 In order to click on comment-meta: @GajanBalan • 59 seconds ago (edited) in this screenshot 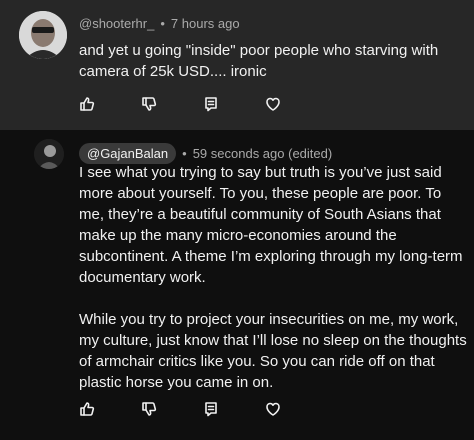, I will do `click(205, 153)`.